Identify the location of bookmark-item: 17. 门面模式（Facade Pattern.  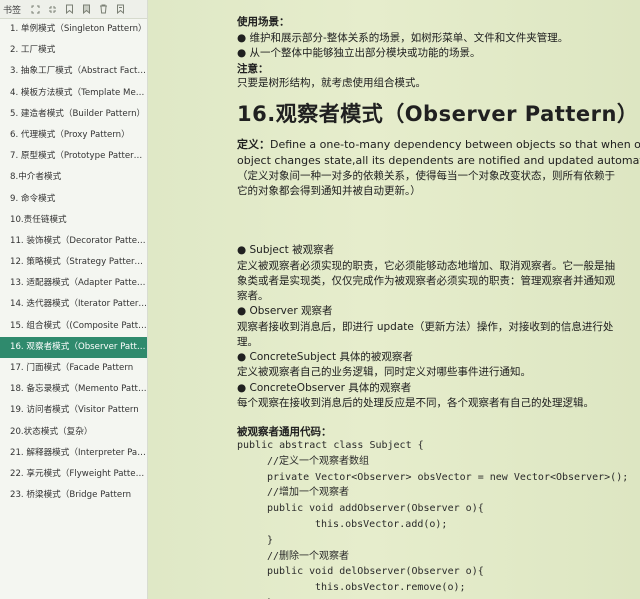
(73, 368).